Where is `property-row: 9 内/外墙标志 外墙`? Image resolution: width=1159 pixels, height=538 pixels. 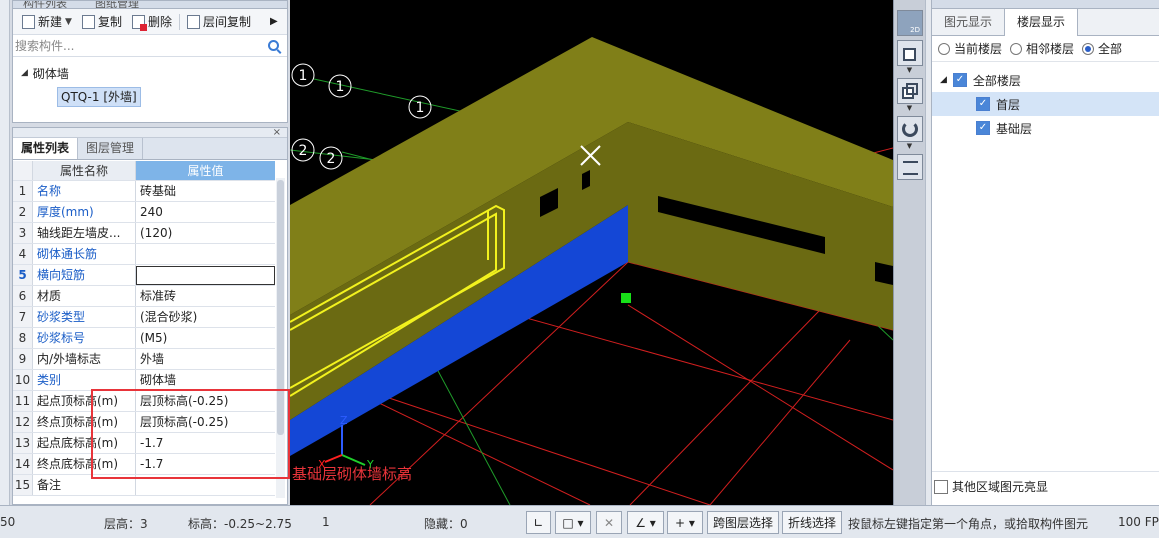 property-row: 9 内/外墙标志 外墙 is located at coordinates (144, 359).